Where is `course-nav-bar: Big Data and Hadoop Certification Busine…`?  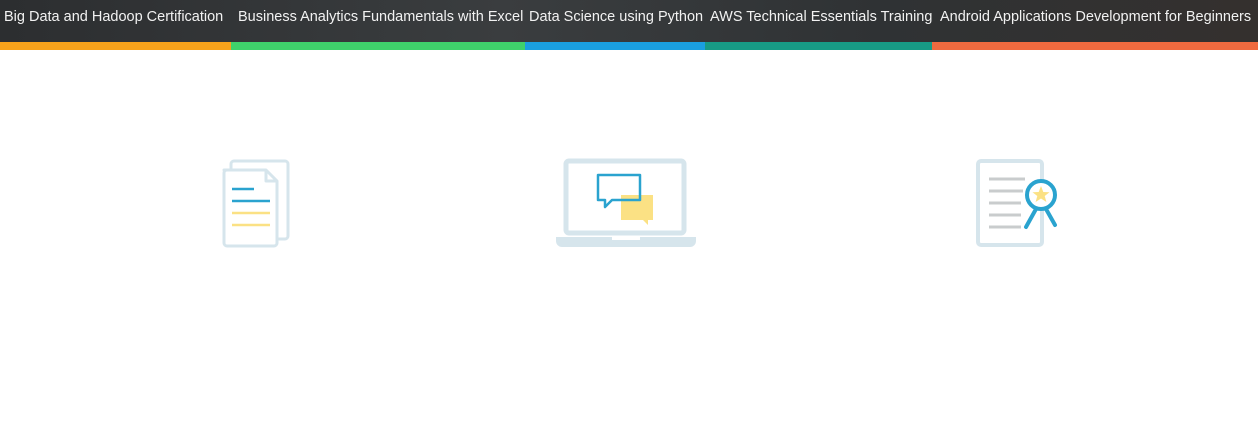 course-nav-bar: Big Data and Hadoop Certification Busine… is located at coordinates (629, 25).